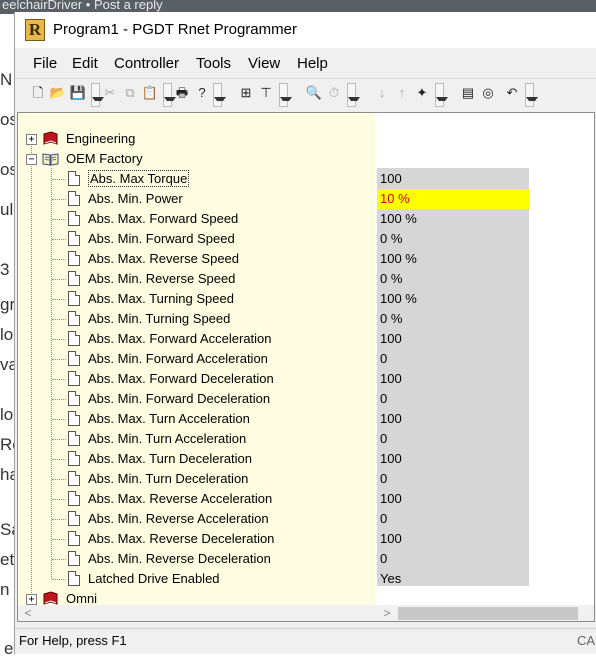 This screenshot has height=667, width=596. Describe the element at coordinates (387, 613) in the screenshot. I see `scroll-right-icon: >` at that location.